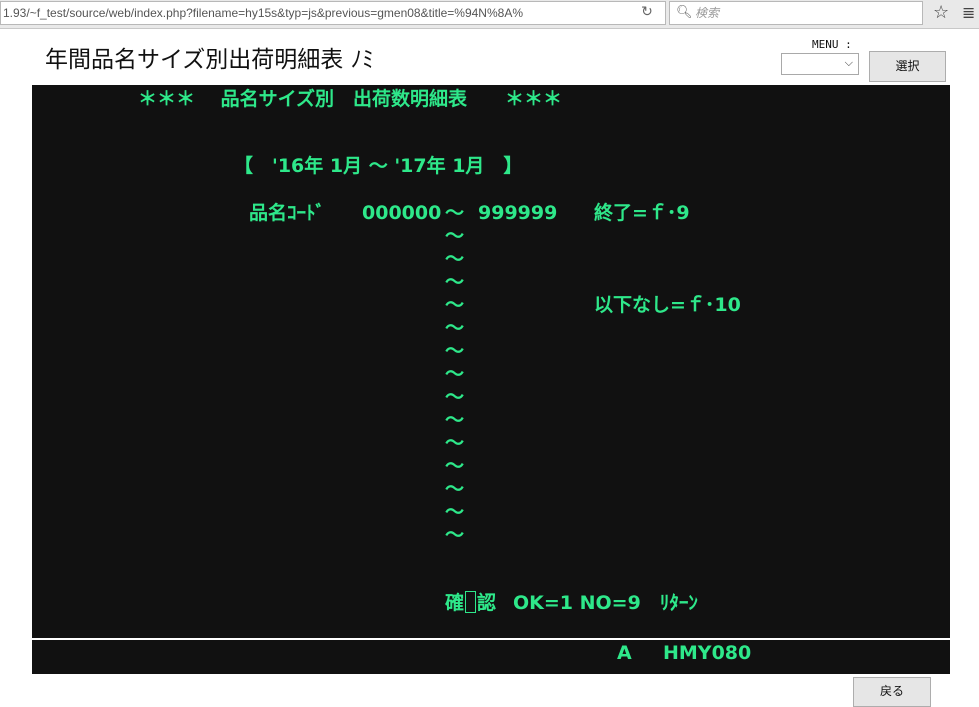 The width and height of the screenshot is (979, 707). I want to click on search-placeholder: 検索, so click(707, 13).